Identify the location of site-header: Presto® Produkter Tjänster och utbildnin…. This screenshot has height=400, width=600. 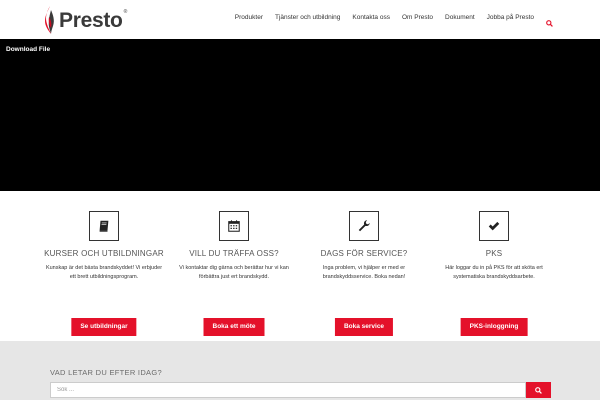
(300, 19).